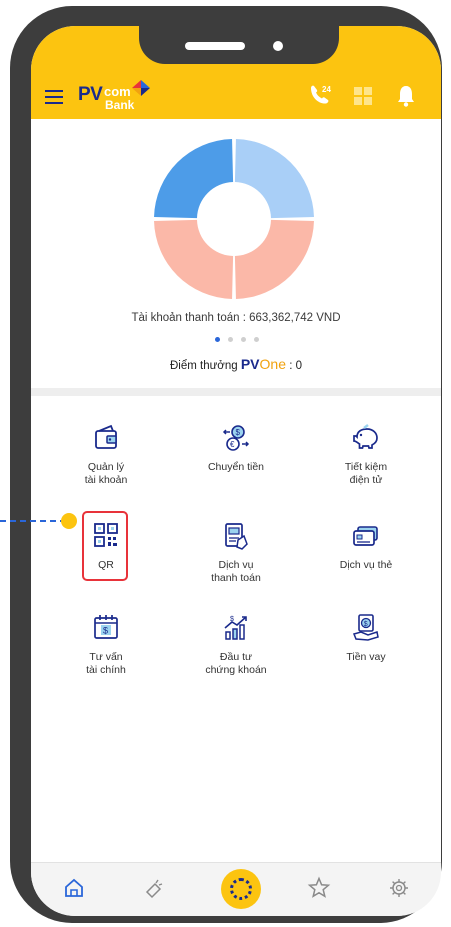  I want to click on logo-mark-icon, so click(141, 88).